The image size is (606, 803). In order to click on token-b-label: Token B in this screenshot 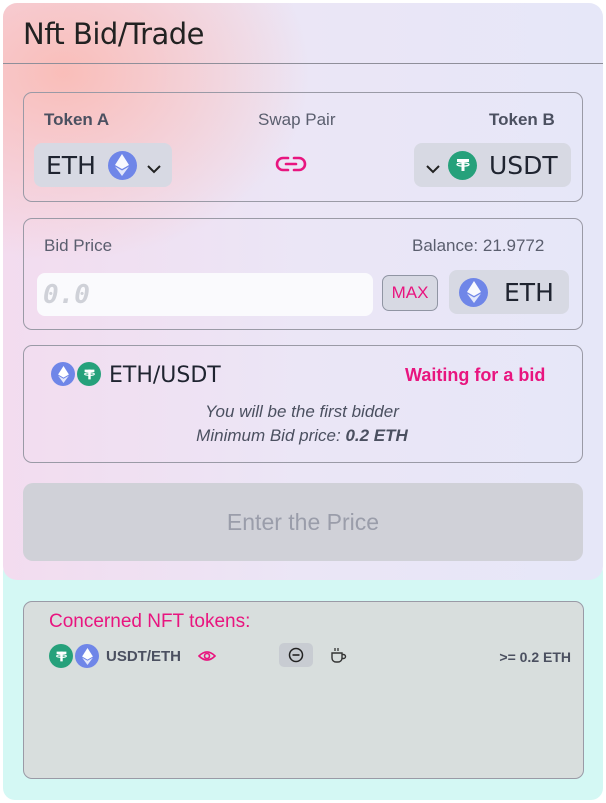, I will do `click(522, 119)`.